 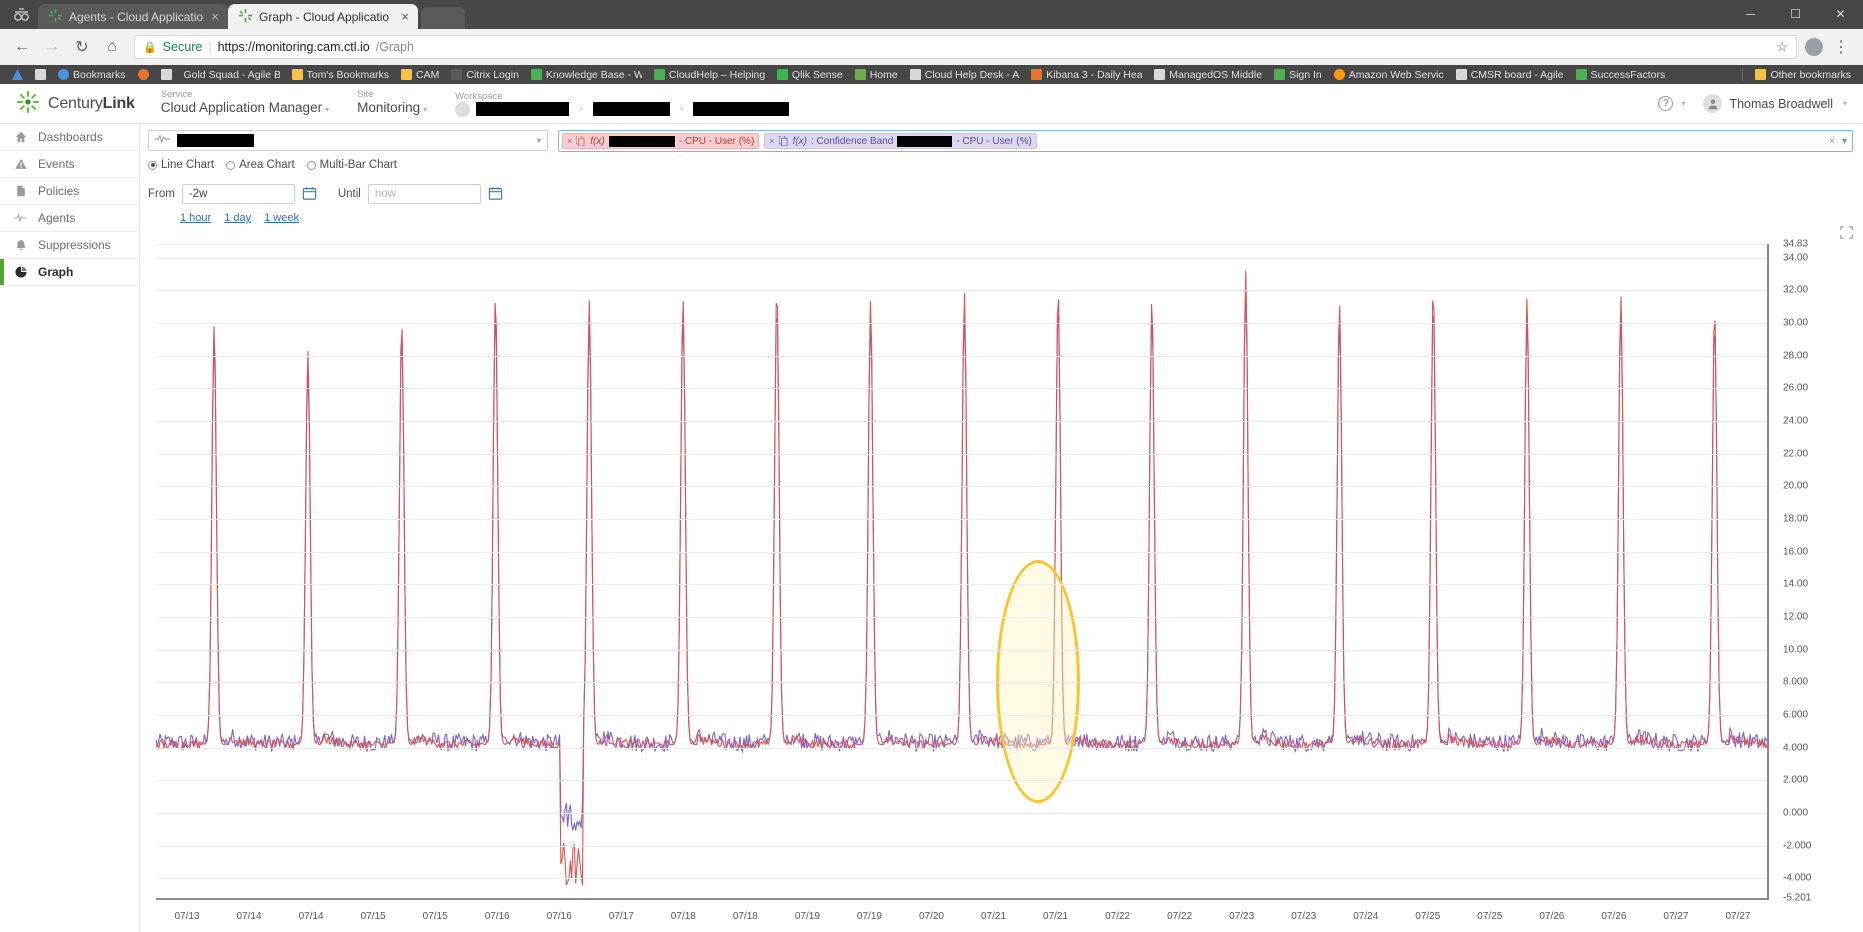 What do you see at coordinates (1775, 103) in the screenshot?
I see `user-menu: Thomas Broadwell ▾` at bounding box center [1775, 103].